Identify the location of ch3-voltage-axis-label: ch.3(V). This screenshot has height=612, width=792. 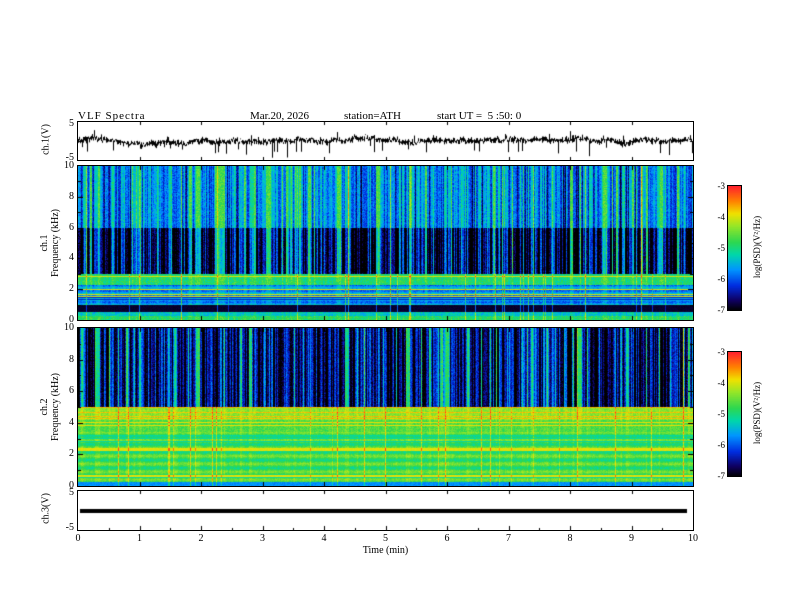
(46, 508).